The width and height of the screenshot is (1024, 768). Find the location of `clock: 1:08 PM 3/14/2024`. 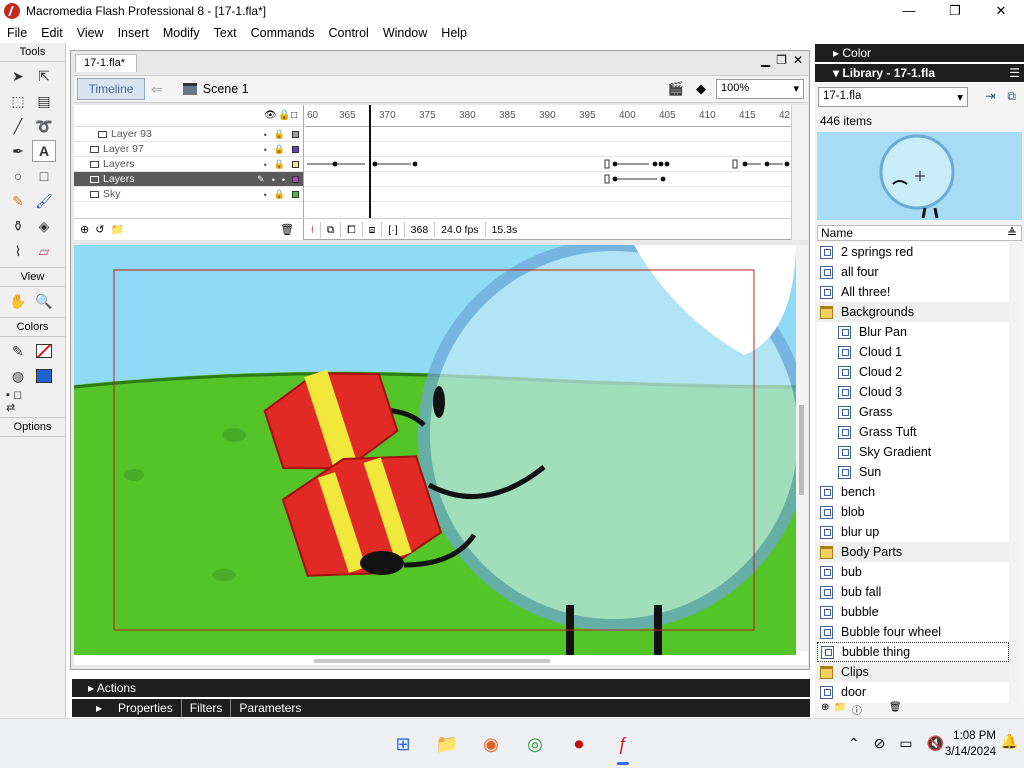

clock: 1:08 PM 3/14/2024 is located at coordinates (970, 744).